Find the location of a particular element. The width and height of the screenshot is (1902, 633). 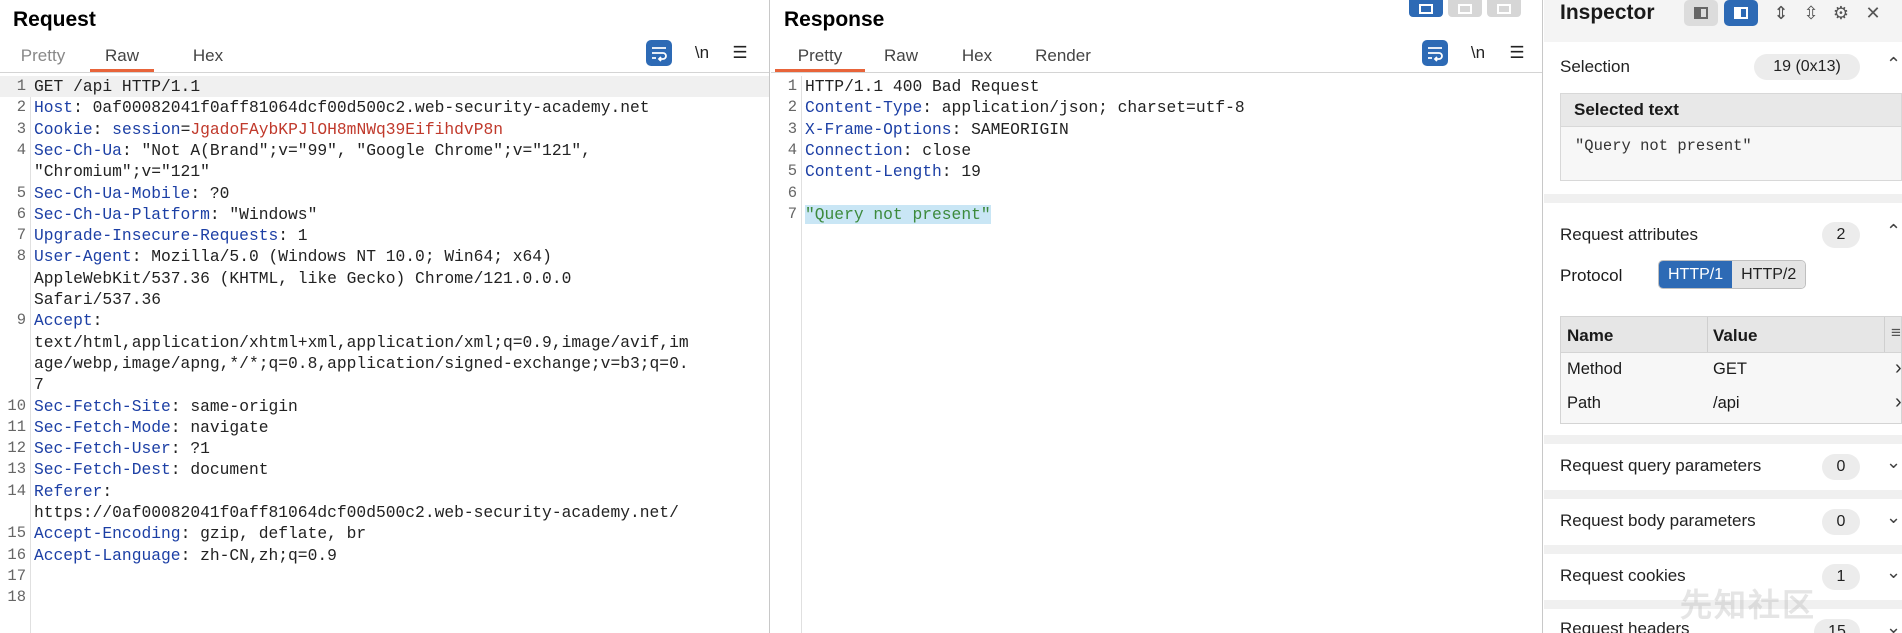

table-row: Path /api › is located at coordinates (1731, 404).